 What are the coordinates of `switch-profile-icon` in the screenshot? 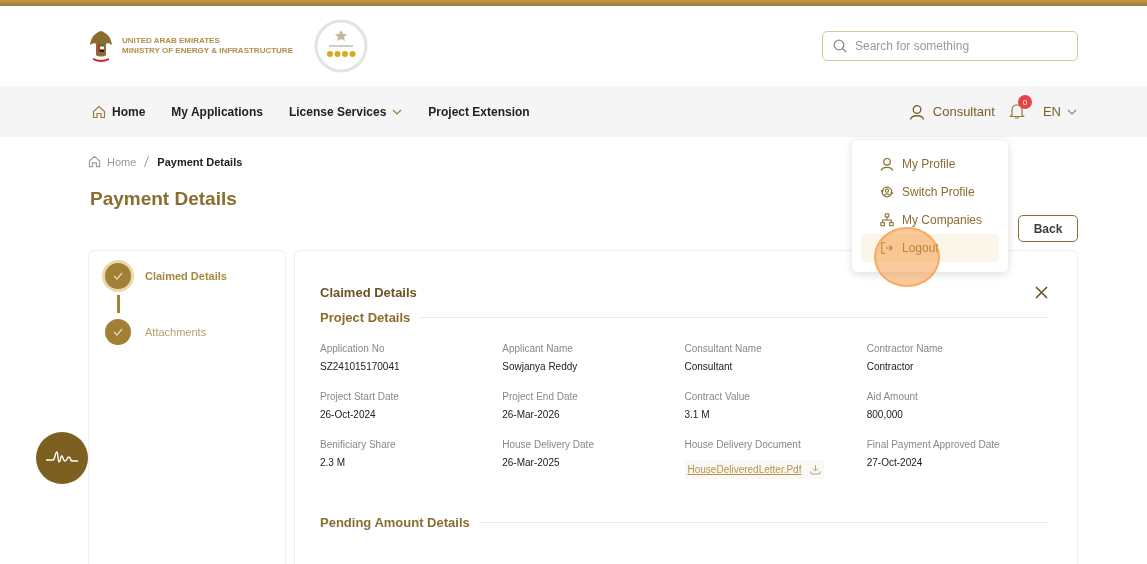 It's located at (887, 192).